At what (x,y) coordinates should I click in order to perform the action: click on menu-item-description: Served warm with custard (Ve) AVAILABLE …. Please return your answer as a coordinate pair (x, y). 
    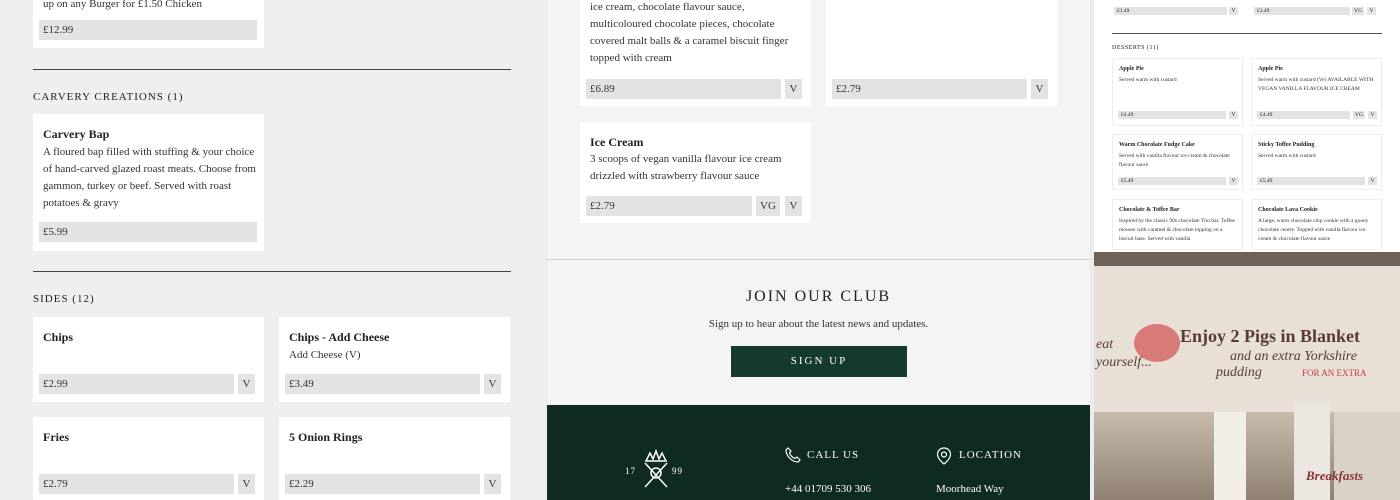
    Looking at the image, I should click on (1316, 84).